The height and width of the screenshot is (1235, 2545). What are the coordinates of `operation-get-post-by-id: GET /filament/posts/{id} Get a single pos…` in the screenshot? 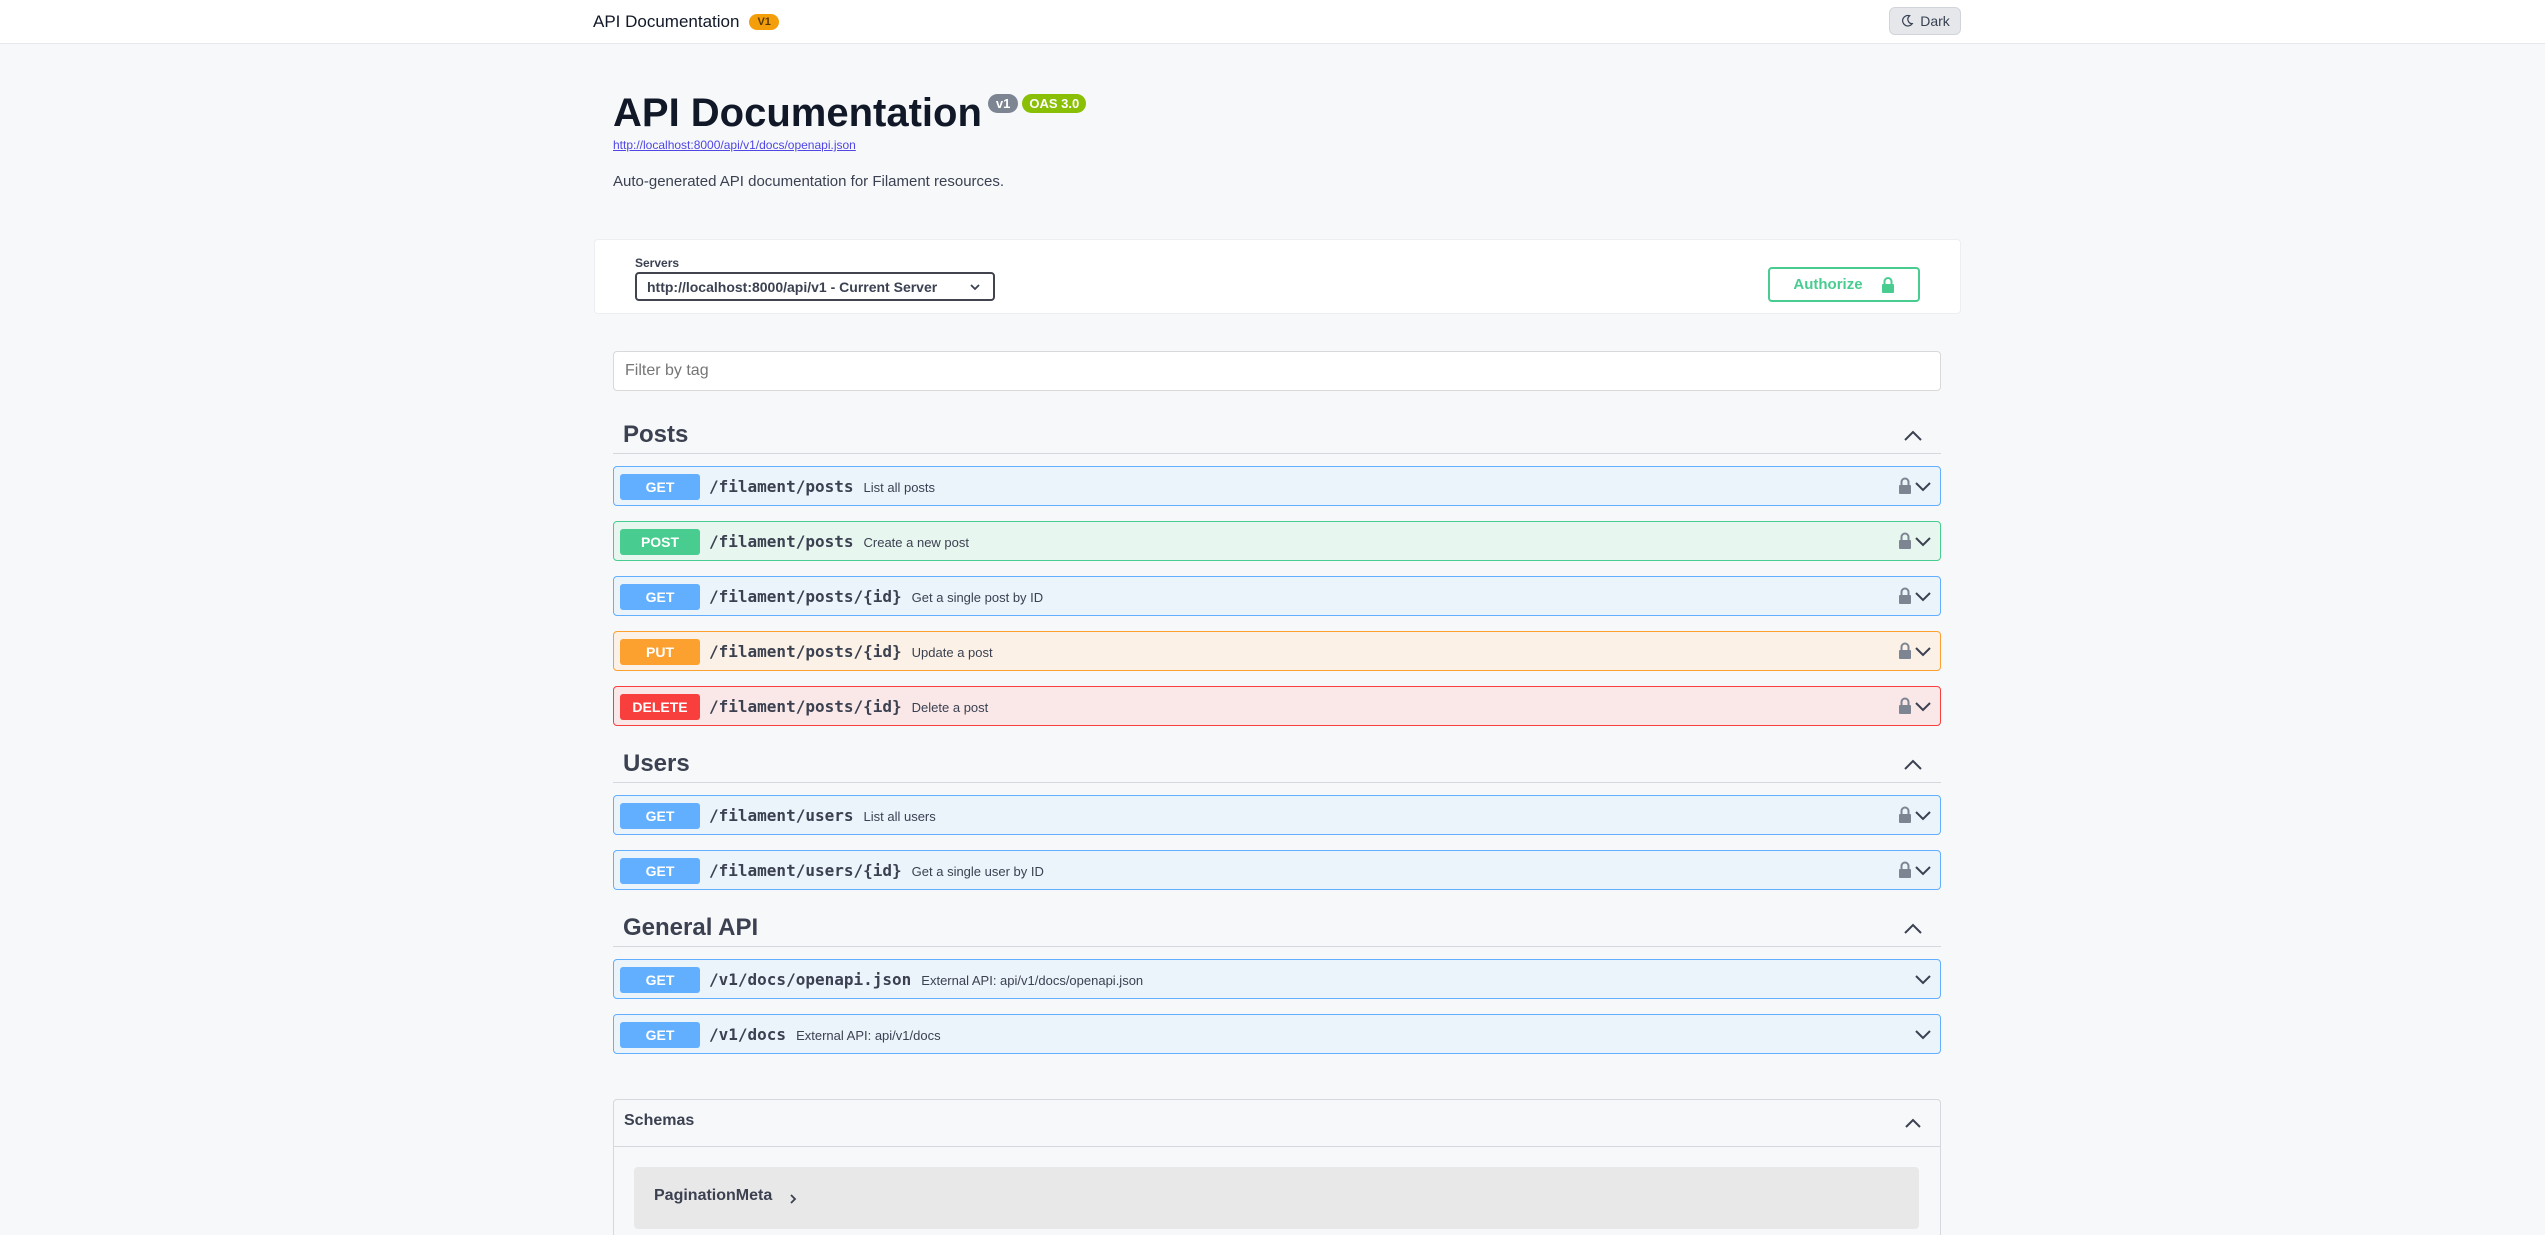 It's located at (1277, 596).